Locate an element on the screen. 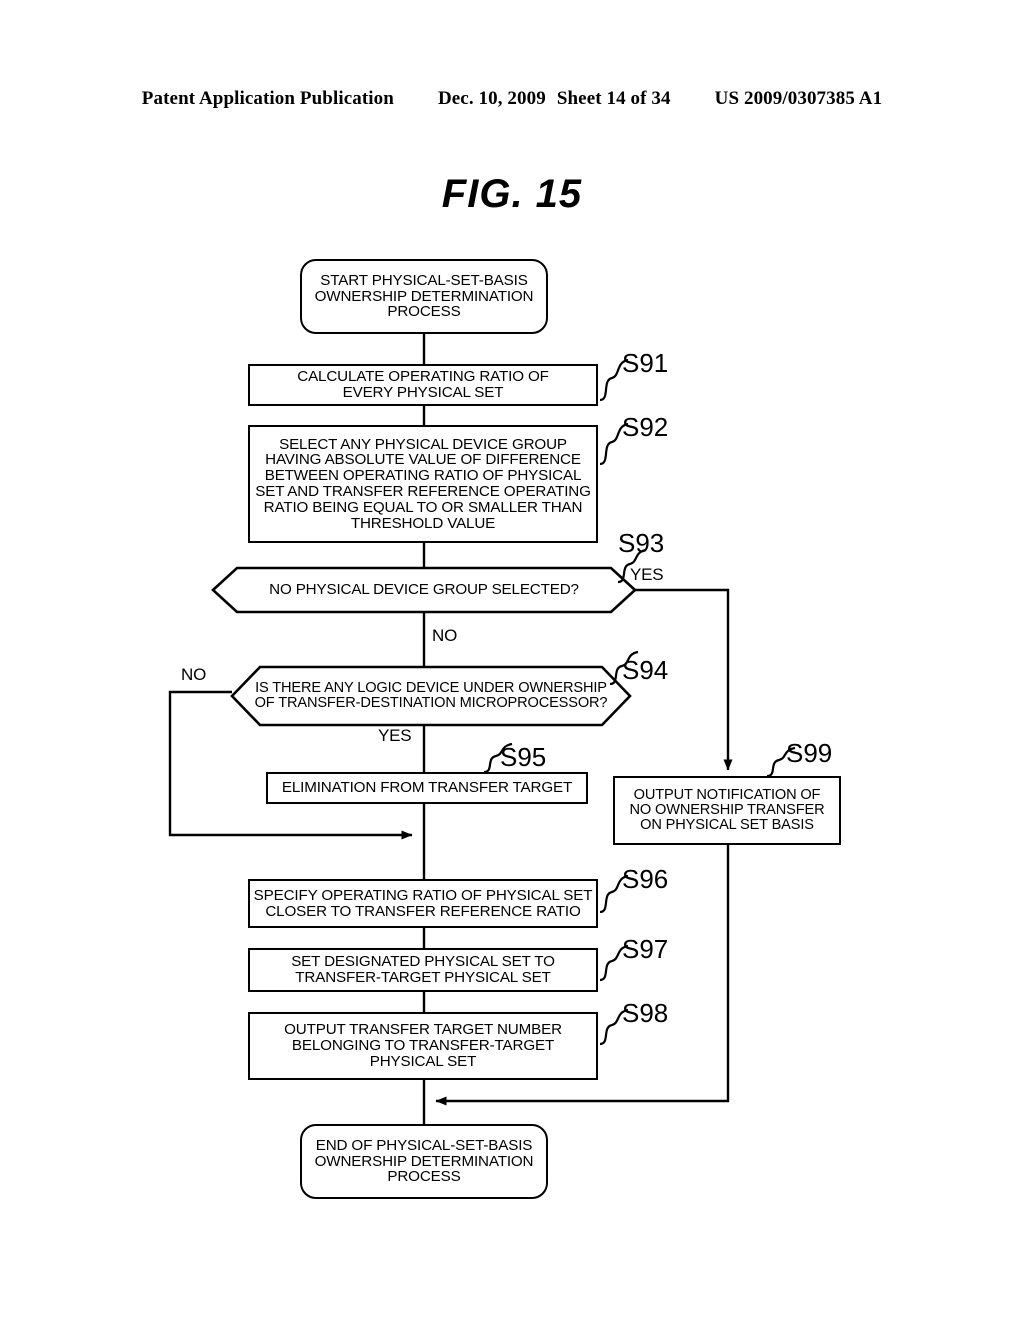 The image size is (1024, 1320). node-s95: ELIMINATION FROM TRANSFER TARGET is located at coordinates (427, 788).